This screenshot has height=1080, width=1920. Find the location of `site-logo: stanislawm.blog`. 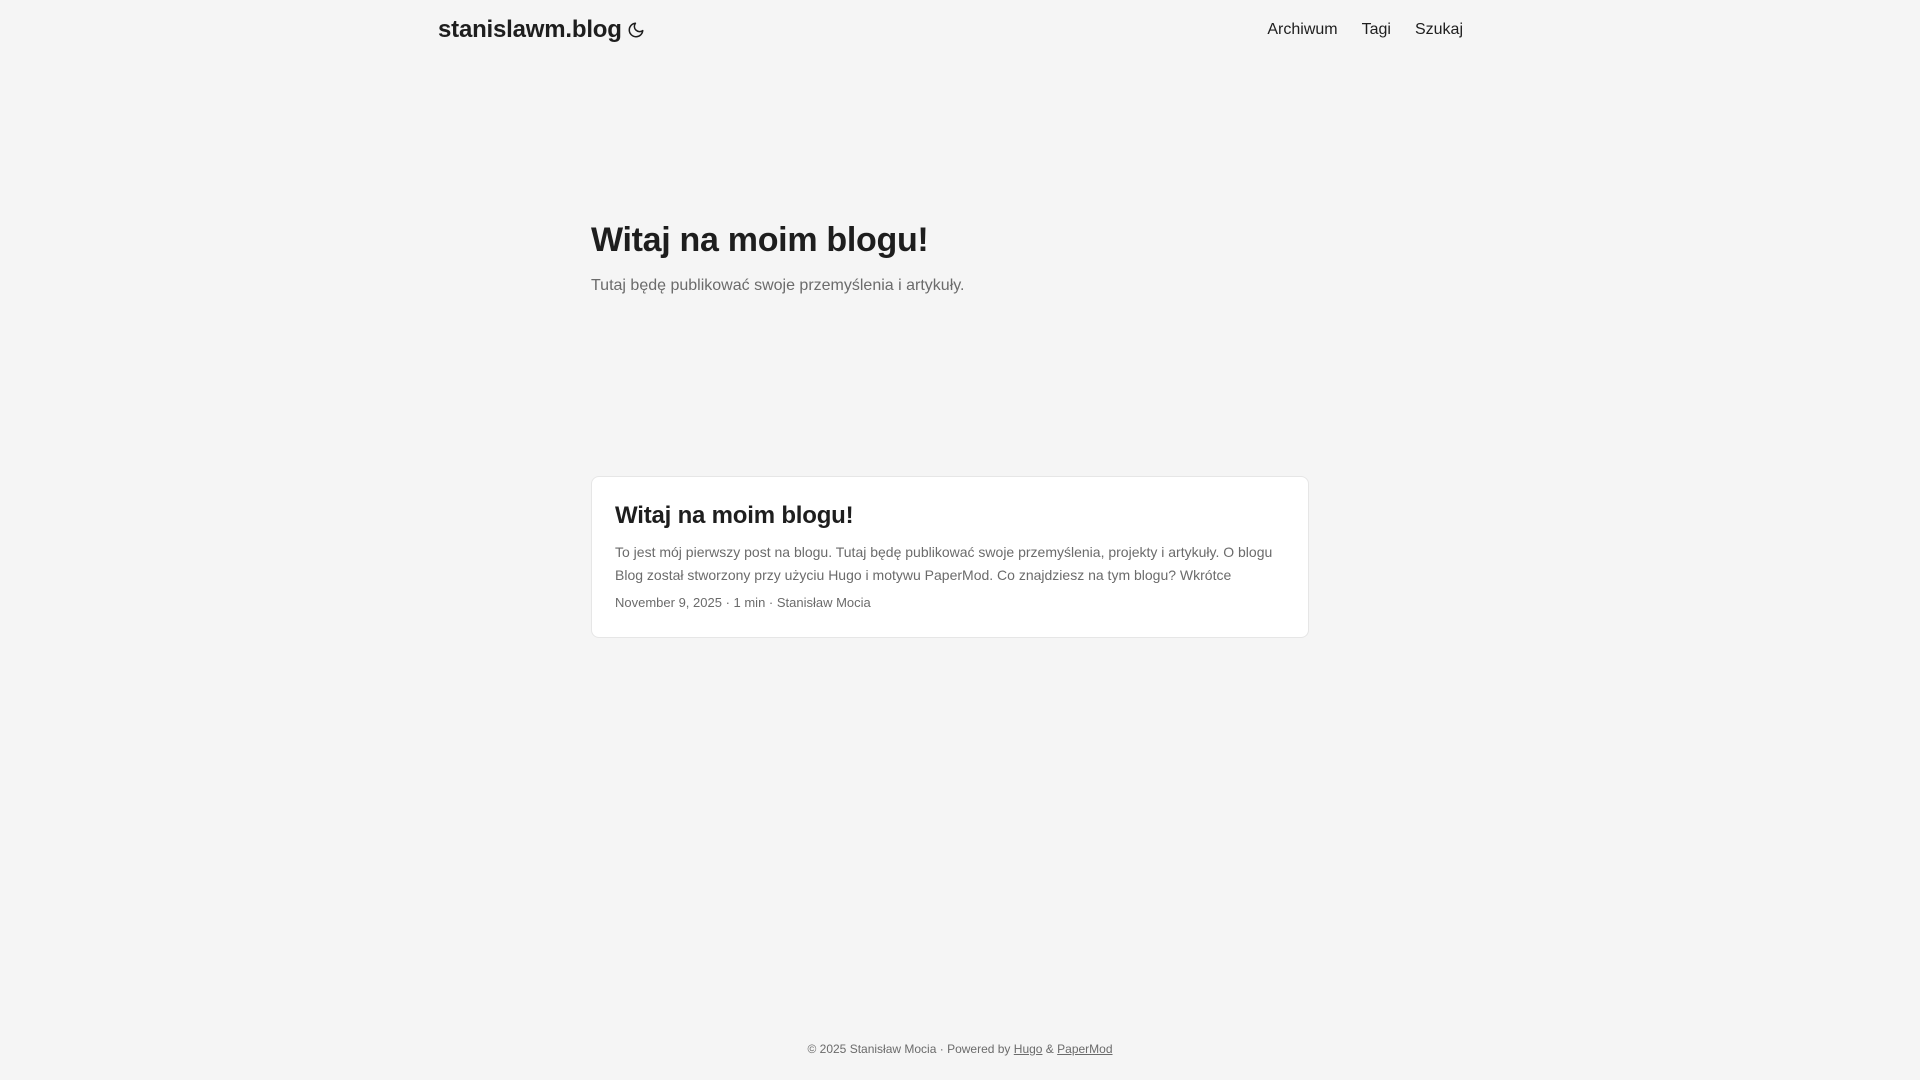

site-logo: stanislawm.blog is located at coordinates (530, 30).